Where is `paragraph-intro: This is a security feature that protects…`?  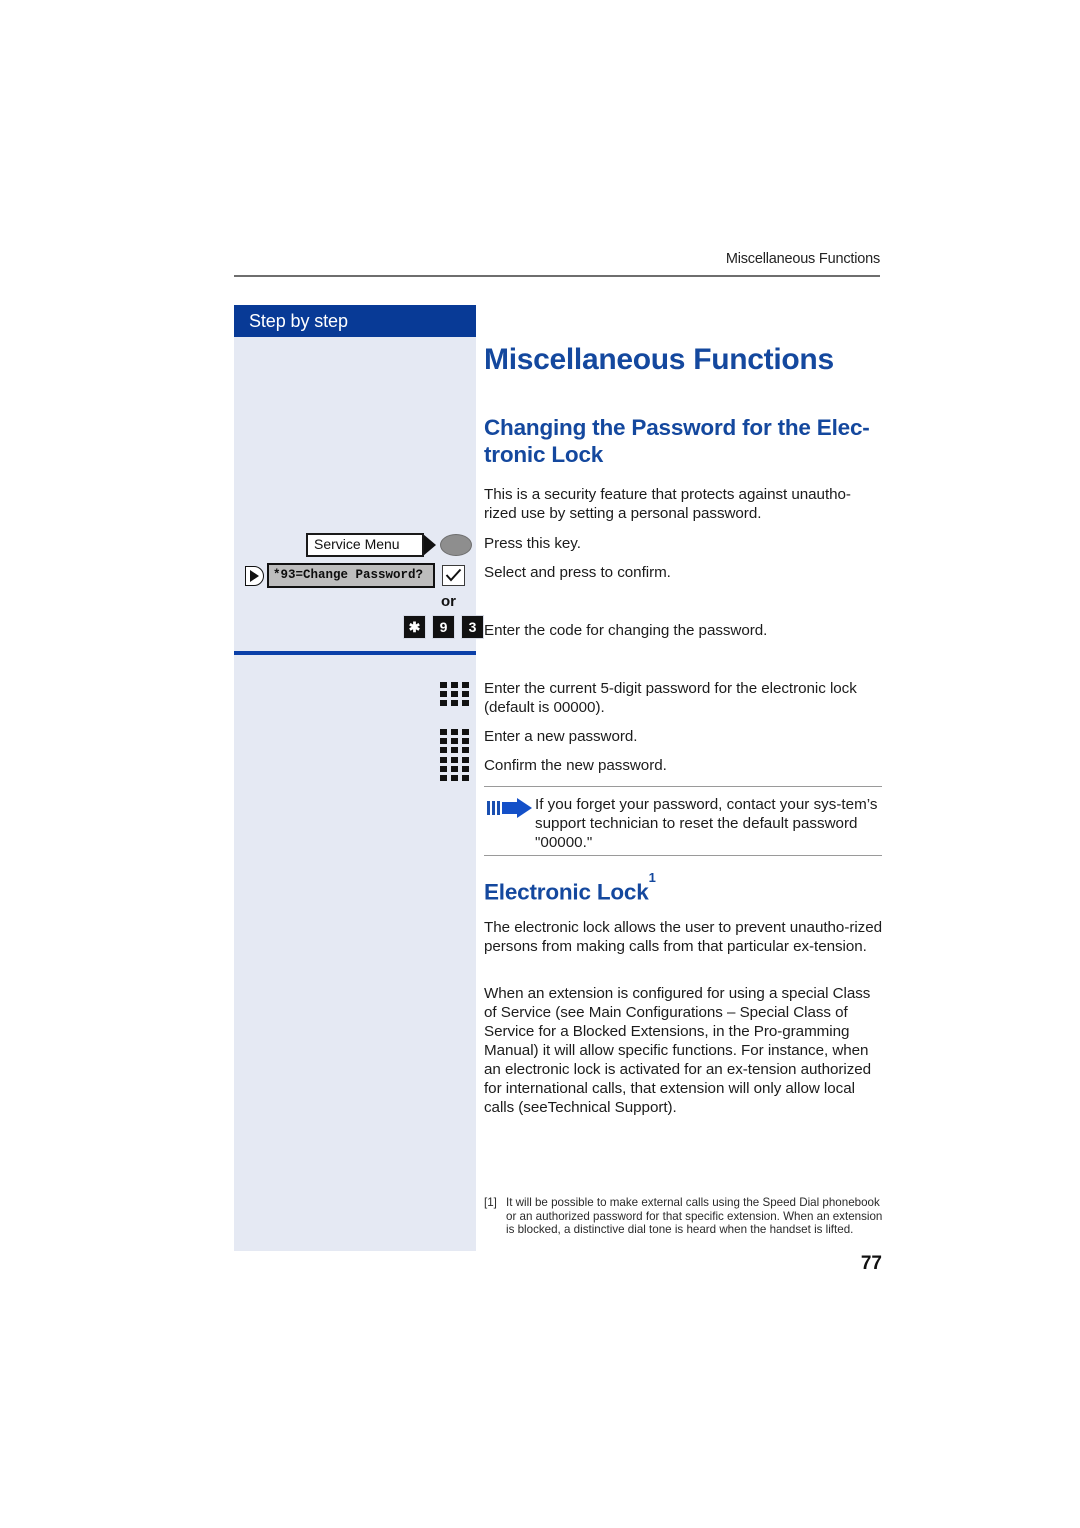
paragraph-intro: This is a security feature that protects… is located at coordinates (667, 504).